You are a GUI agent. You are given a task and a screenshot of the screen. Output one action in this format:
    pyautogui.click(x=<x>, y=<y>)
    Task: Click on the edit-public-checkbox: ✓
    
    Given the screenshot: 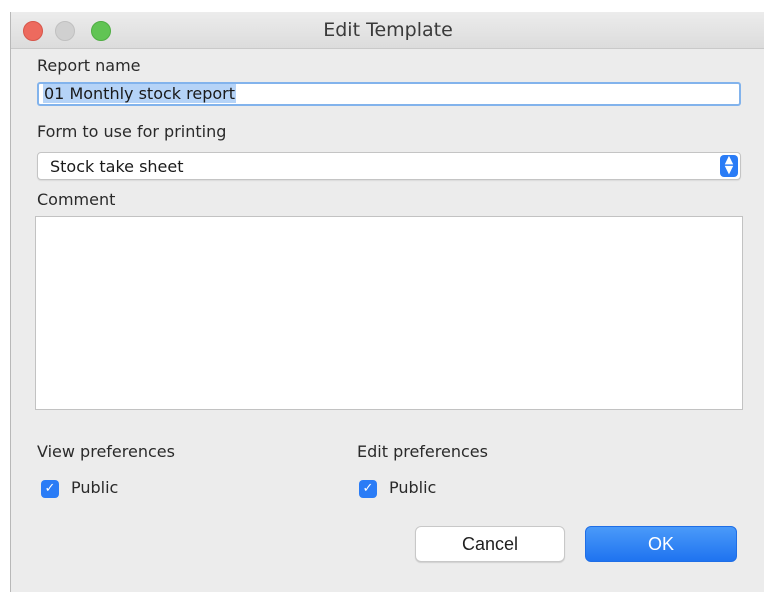 What is the action you would take?
    pyautogui.click(x=368, y=489)
    